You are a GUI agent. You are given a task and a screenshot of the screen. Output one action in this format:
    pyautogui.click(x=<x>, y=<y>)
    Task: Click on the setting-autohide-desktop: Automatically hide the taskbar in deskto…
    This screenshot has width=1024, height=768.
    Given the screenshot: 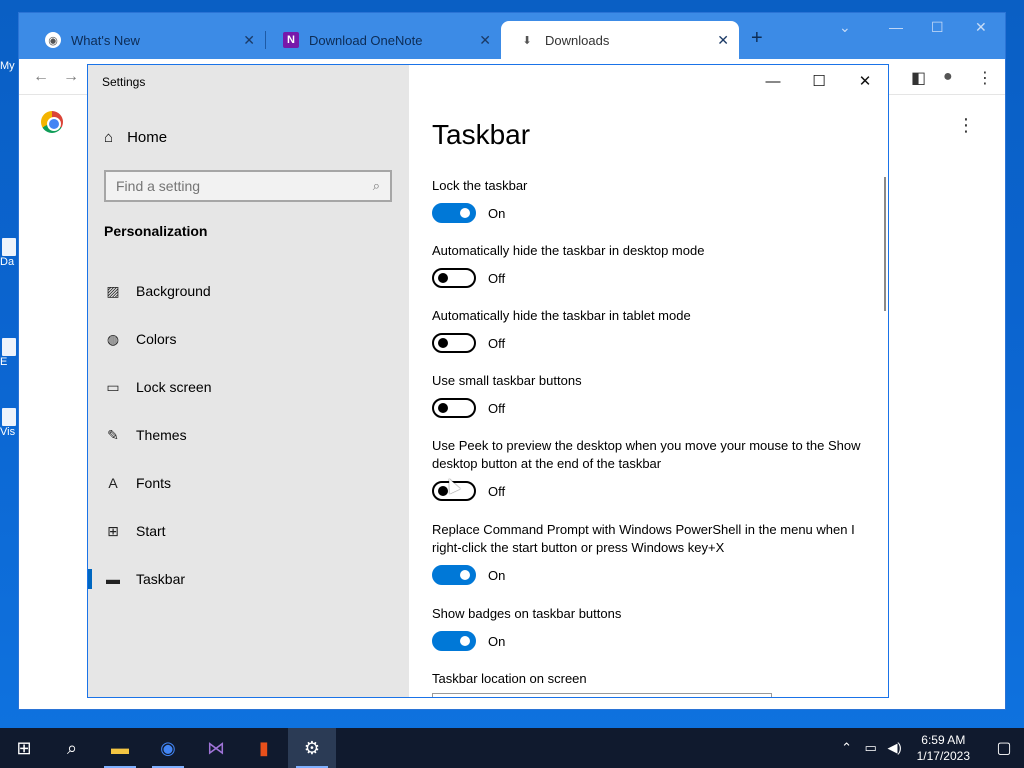 What is the action you would take?
    pyautogui.click(x=647, y=265)
    